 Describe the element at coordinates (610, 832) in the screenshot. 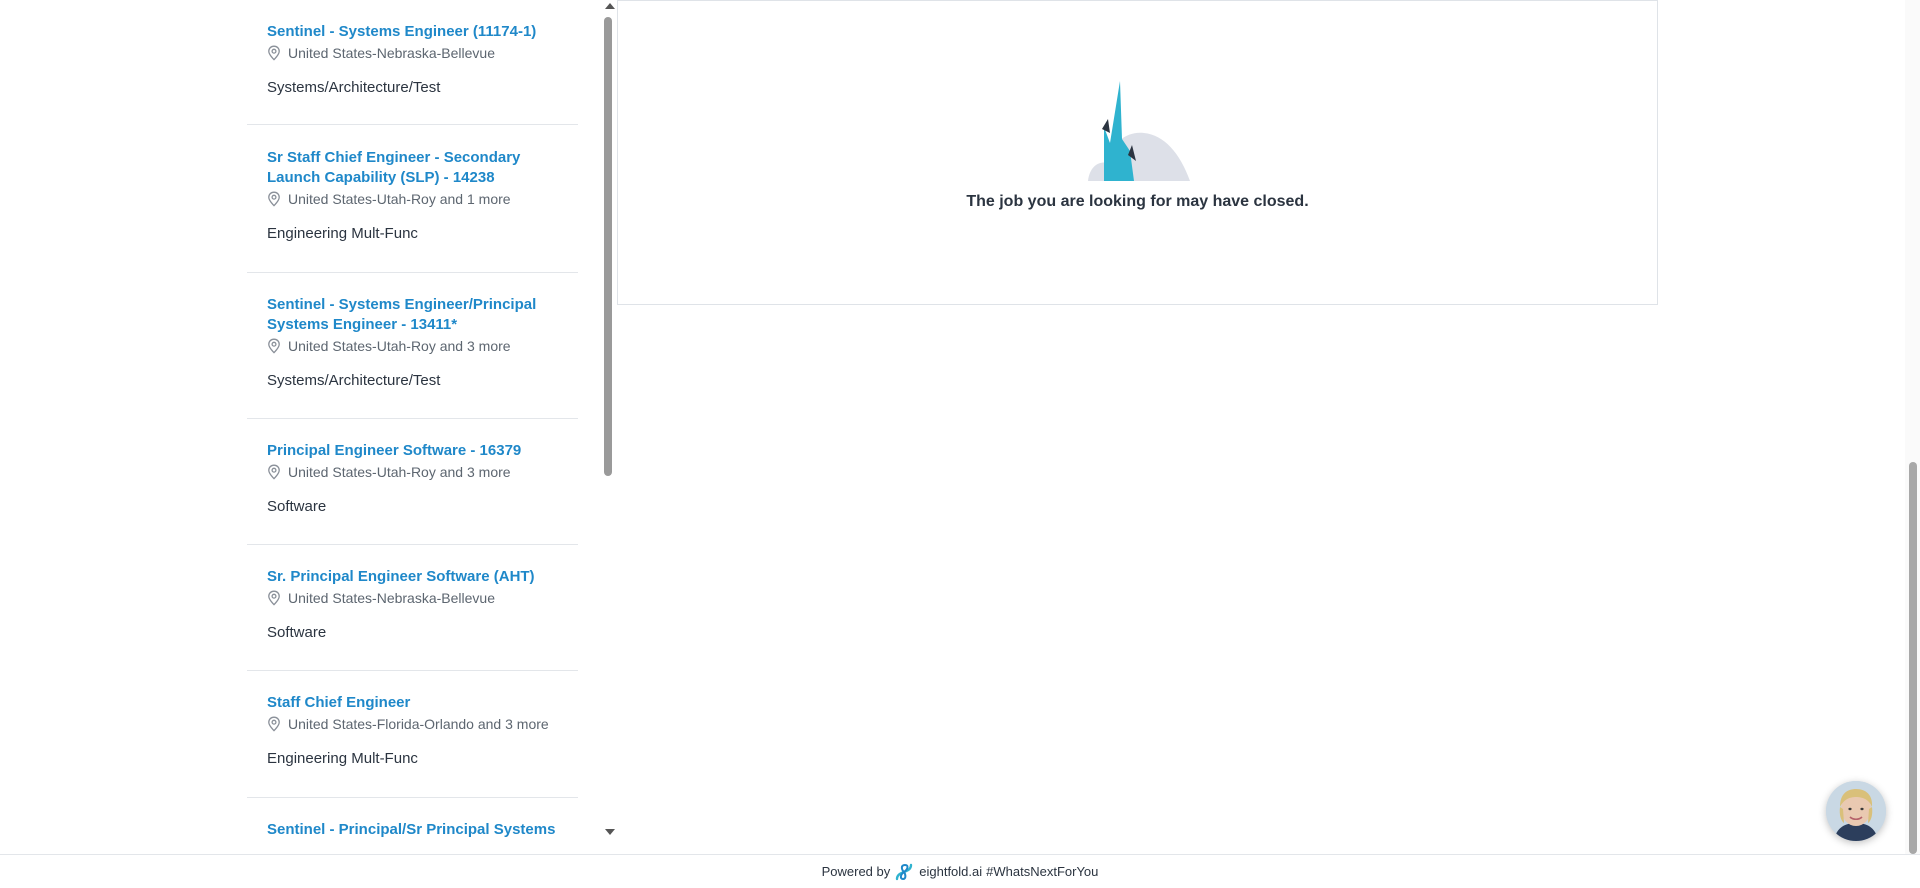

I see `scroll-down-arrow-icon` at that location.